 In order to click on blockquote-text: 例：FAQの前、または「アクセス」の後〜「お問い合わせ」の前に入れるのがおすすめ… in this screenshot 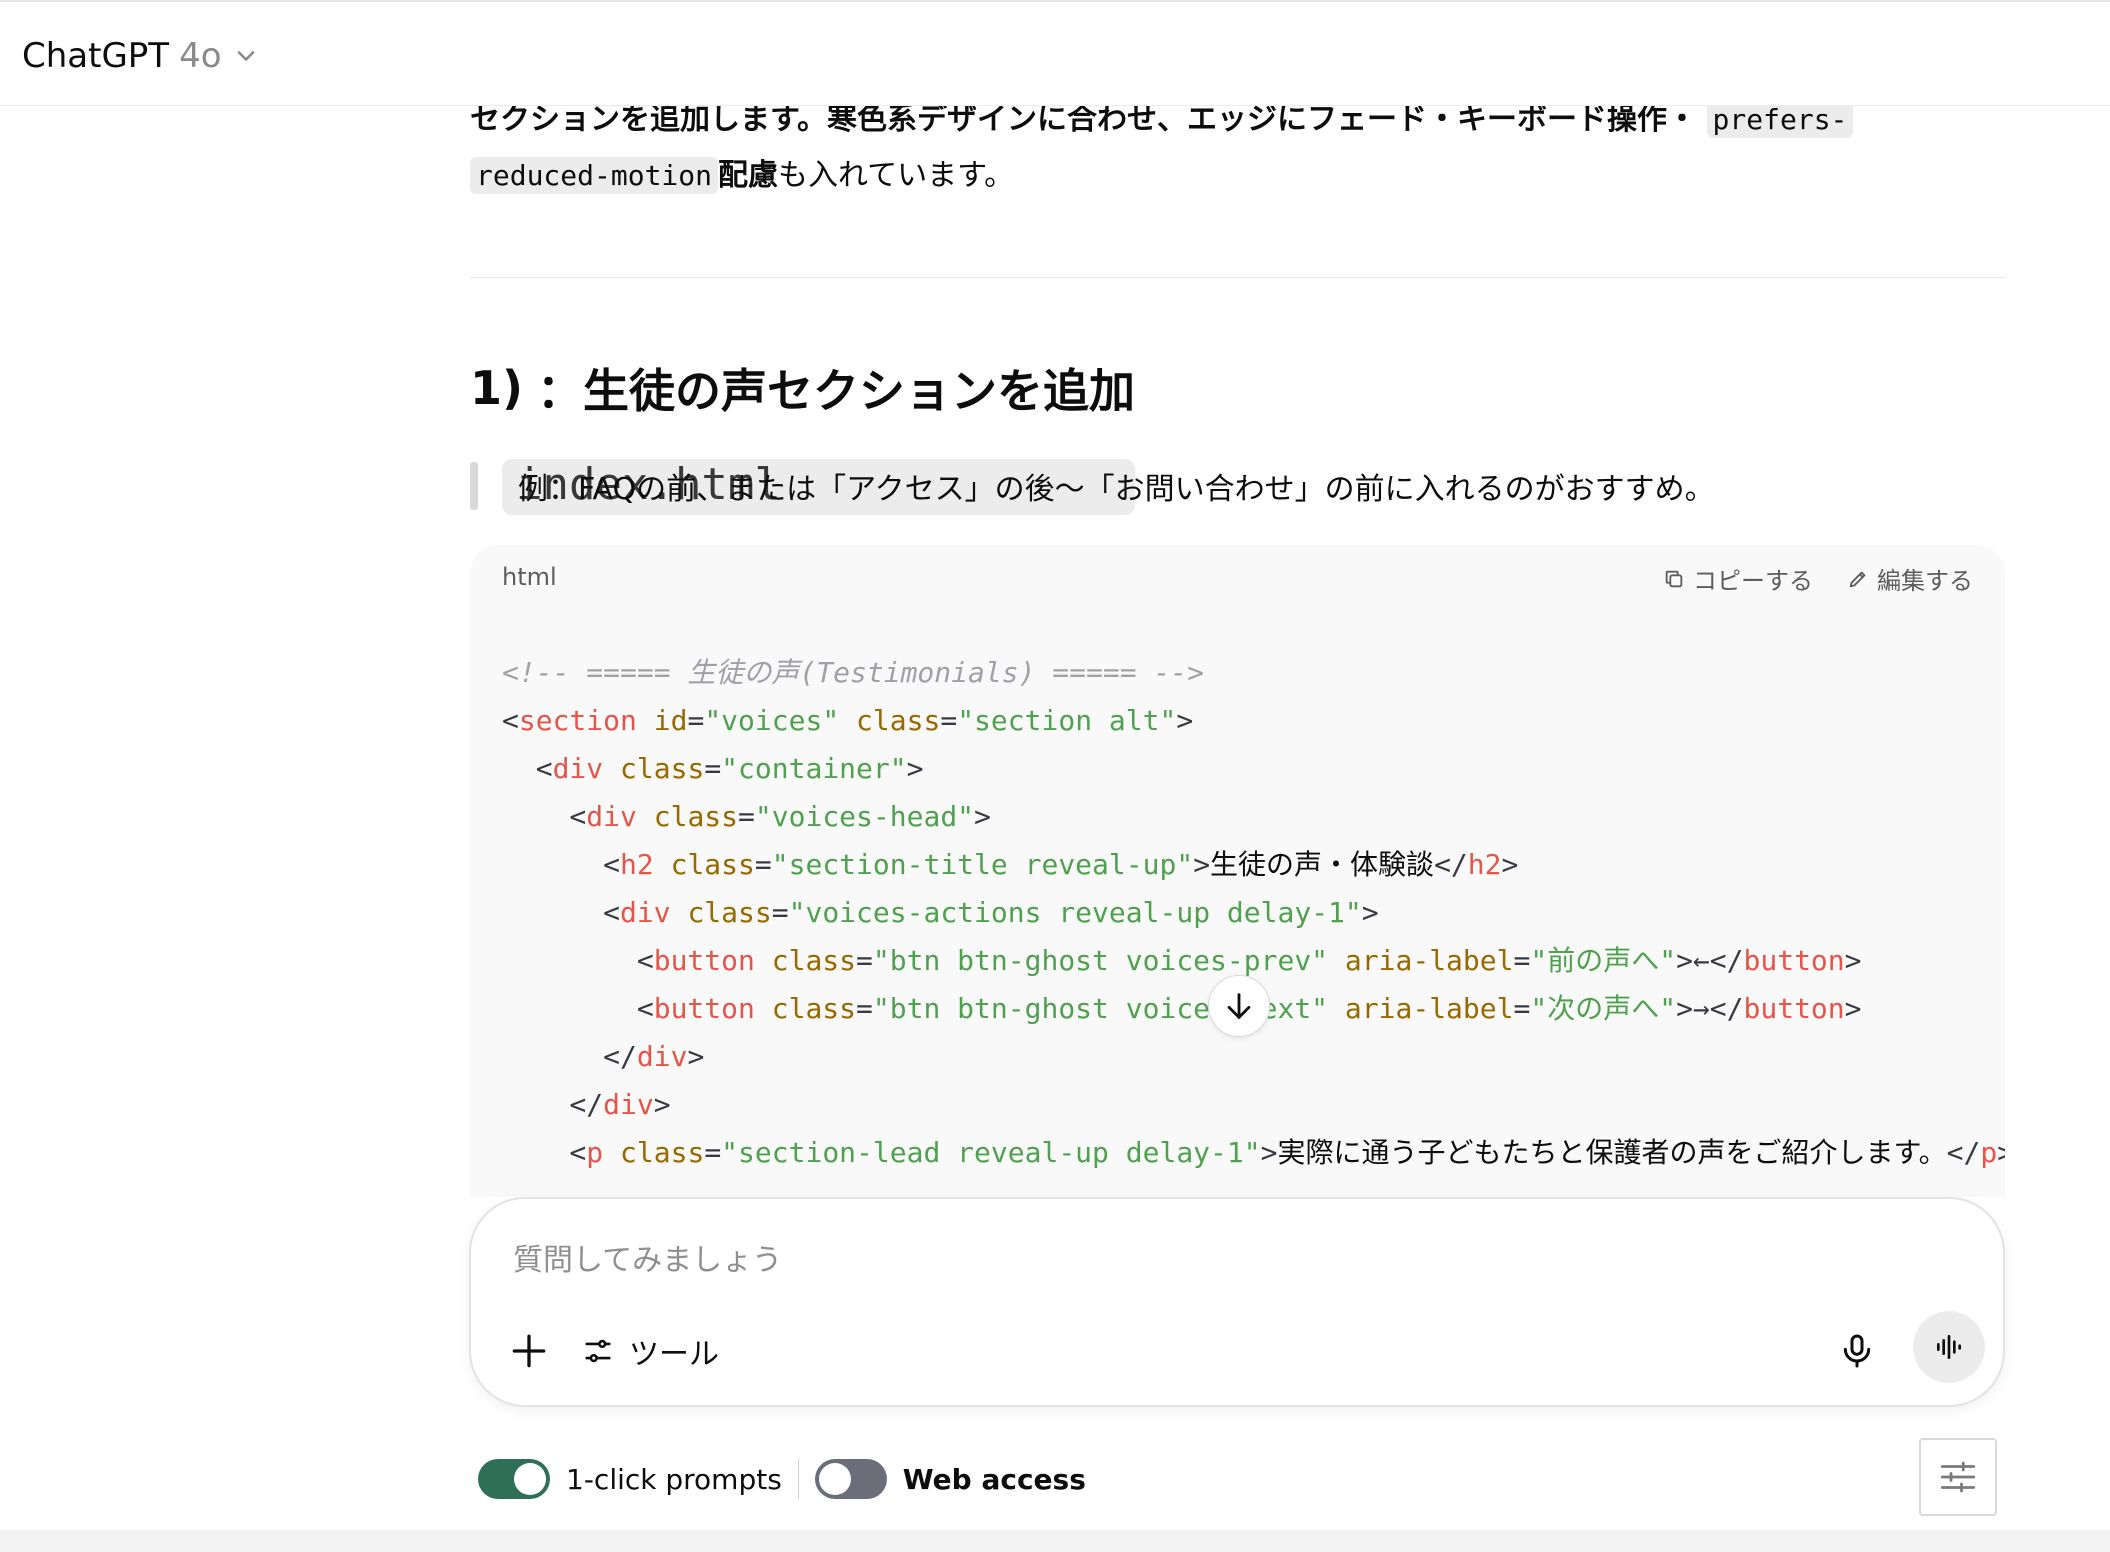, I will do `click(1116, 489)`.